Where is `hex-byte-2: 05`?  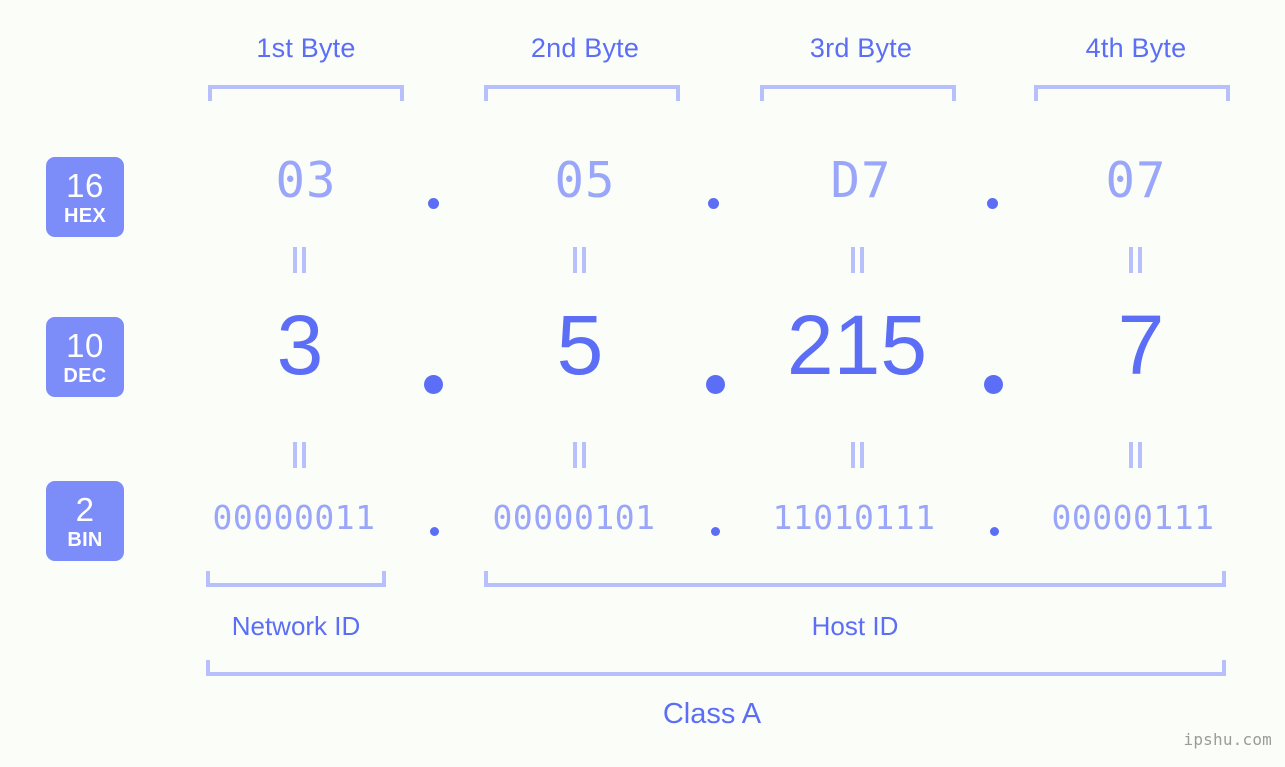 hex-byte-2: 05 is located at coordinates (585, 180).